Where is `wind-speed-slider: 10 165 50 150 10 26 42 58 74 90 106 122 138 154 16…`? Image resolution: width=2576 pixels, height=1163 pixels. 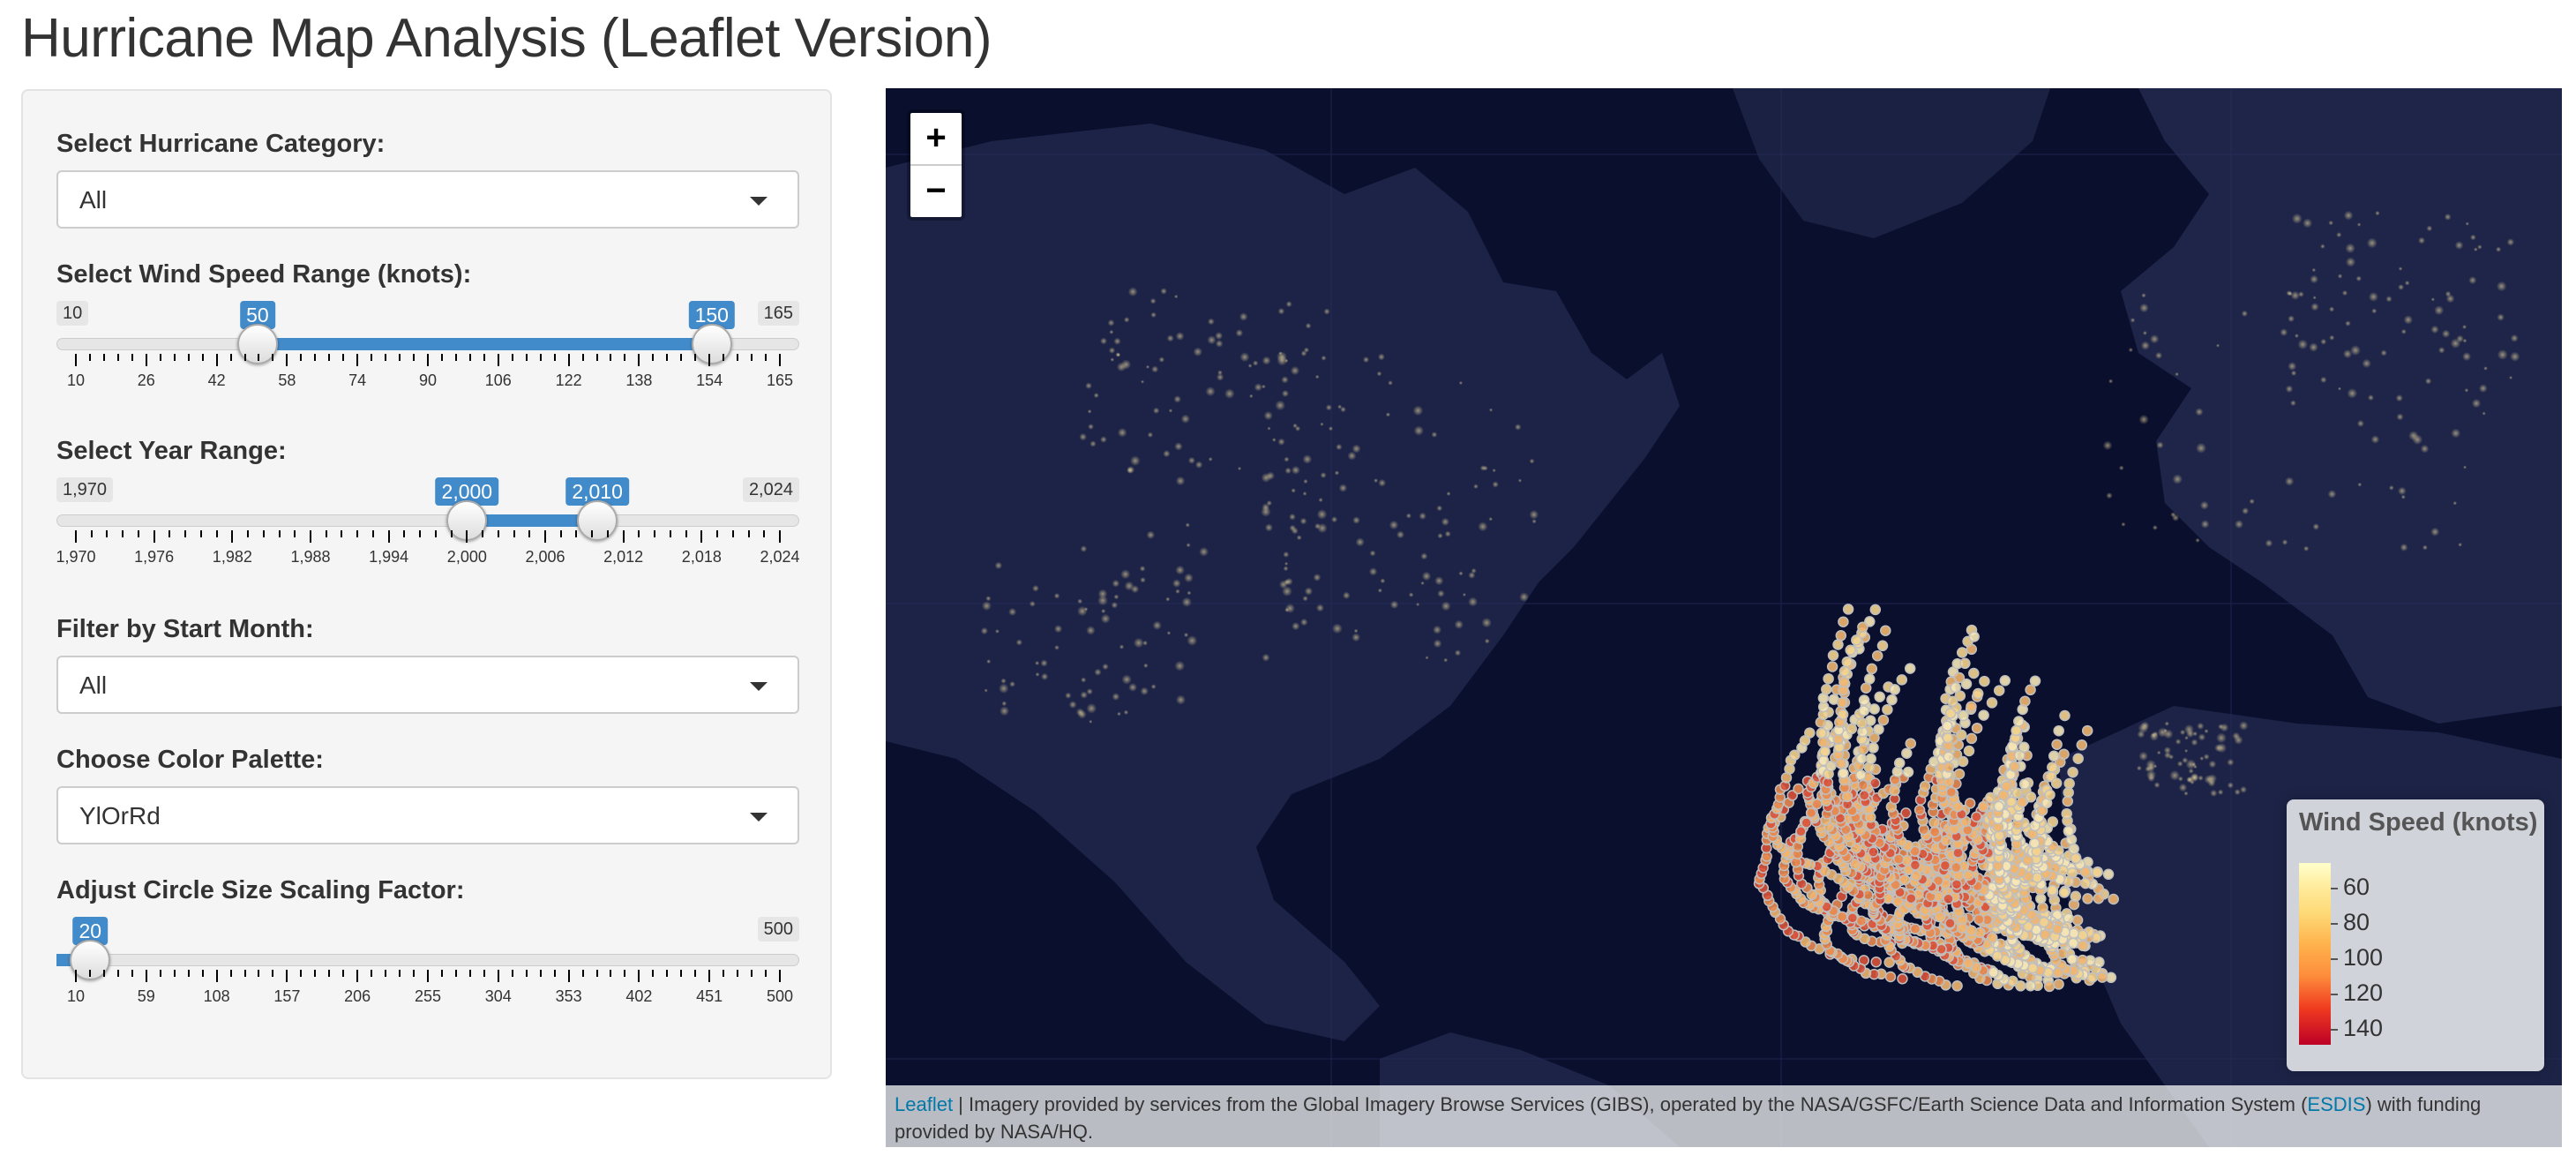 wind-speed-slider: 10 165 50 150 10 26 42 58 74 90 106 122 138 154 16… is located at coordinates (428, 358).